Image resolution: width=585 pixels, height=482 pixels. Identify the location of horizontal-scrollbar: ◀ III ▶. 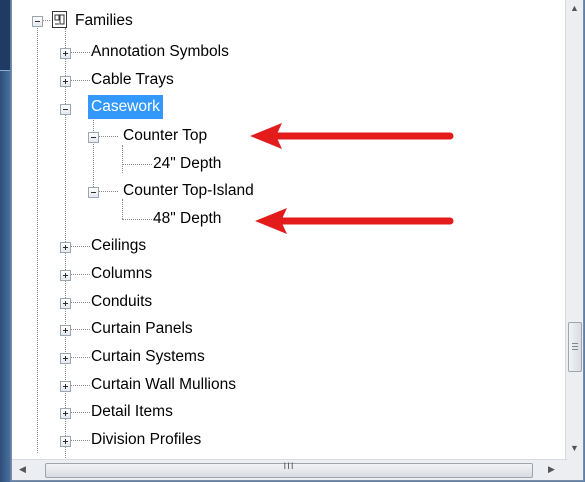
(289, 469).